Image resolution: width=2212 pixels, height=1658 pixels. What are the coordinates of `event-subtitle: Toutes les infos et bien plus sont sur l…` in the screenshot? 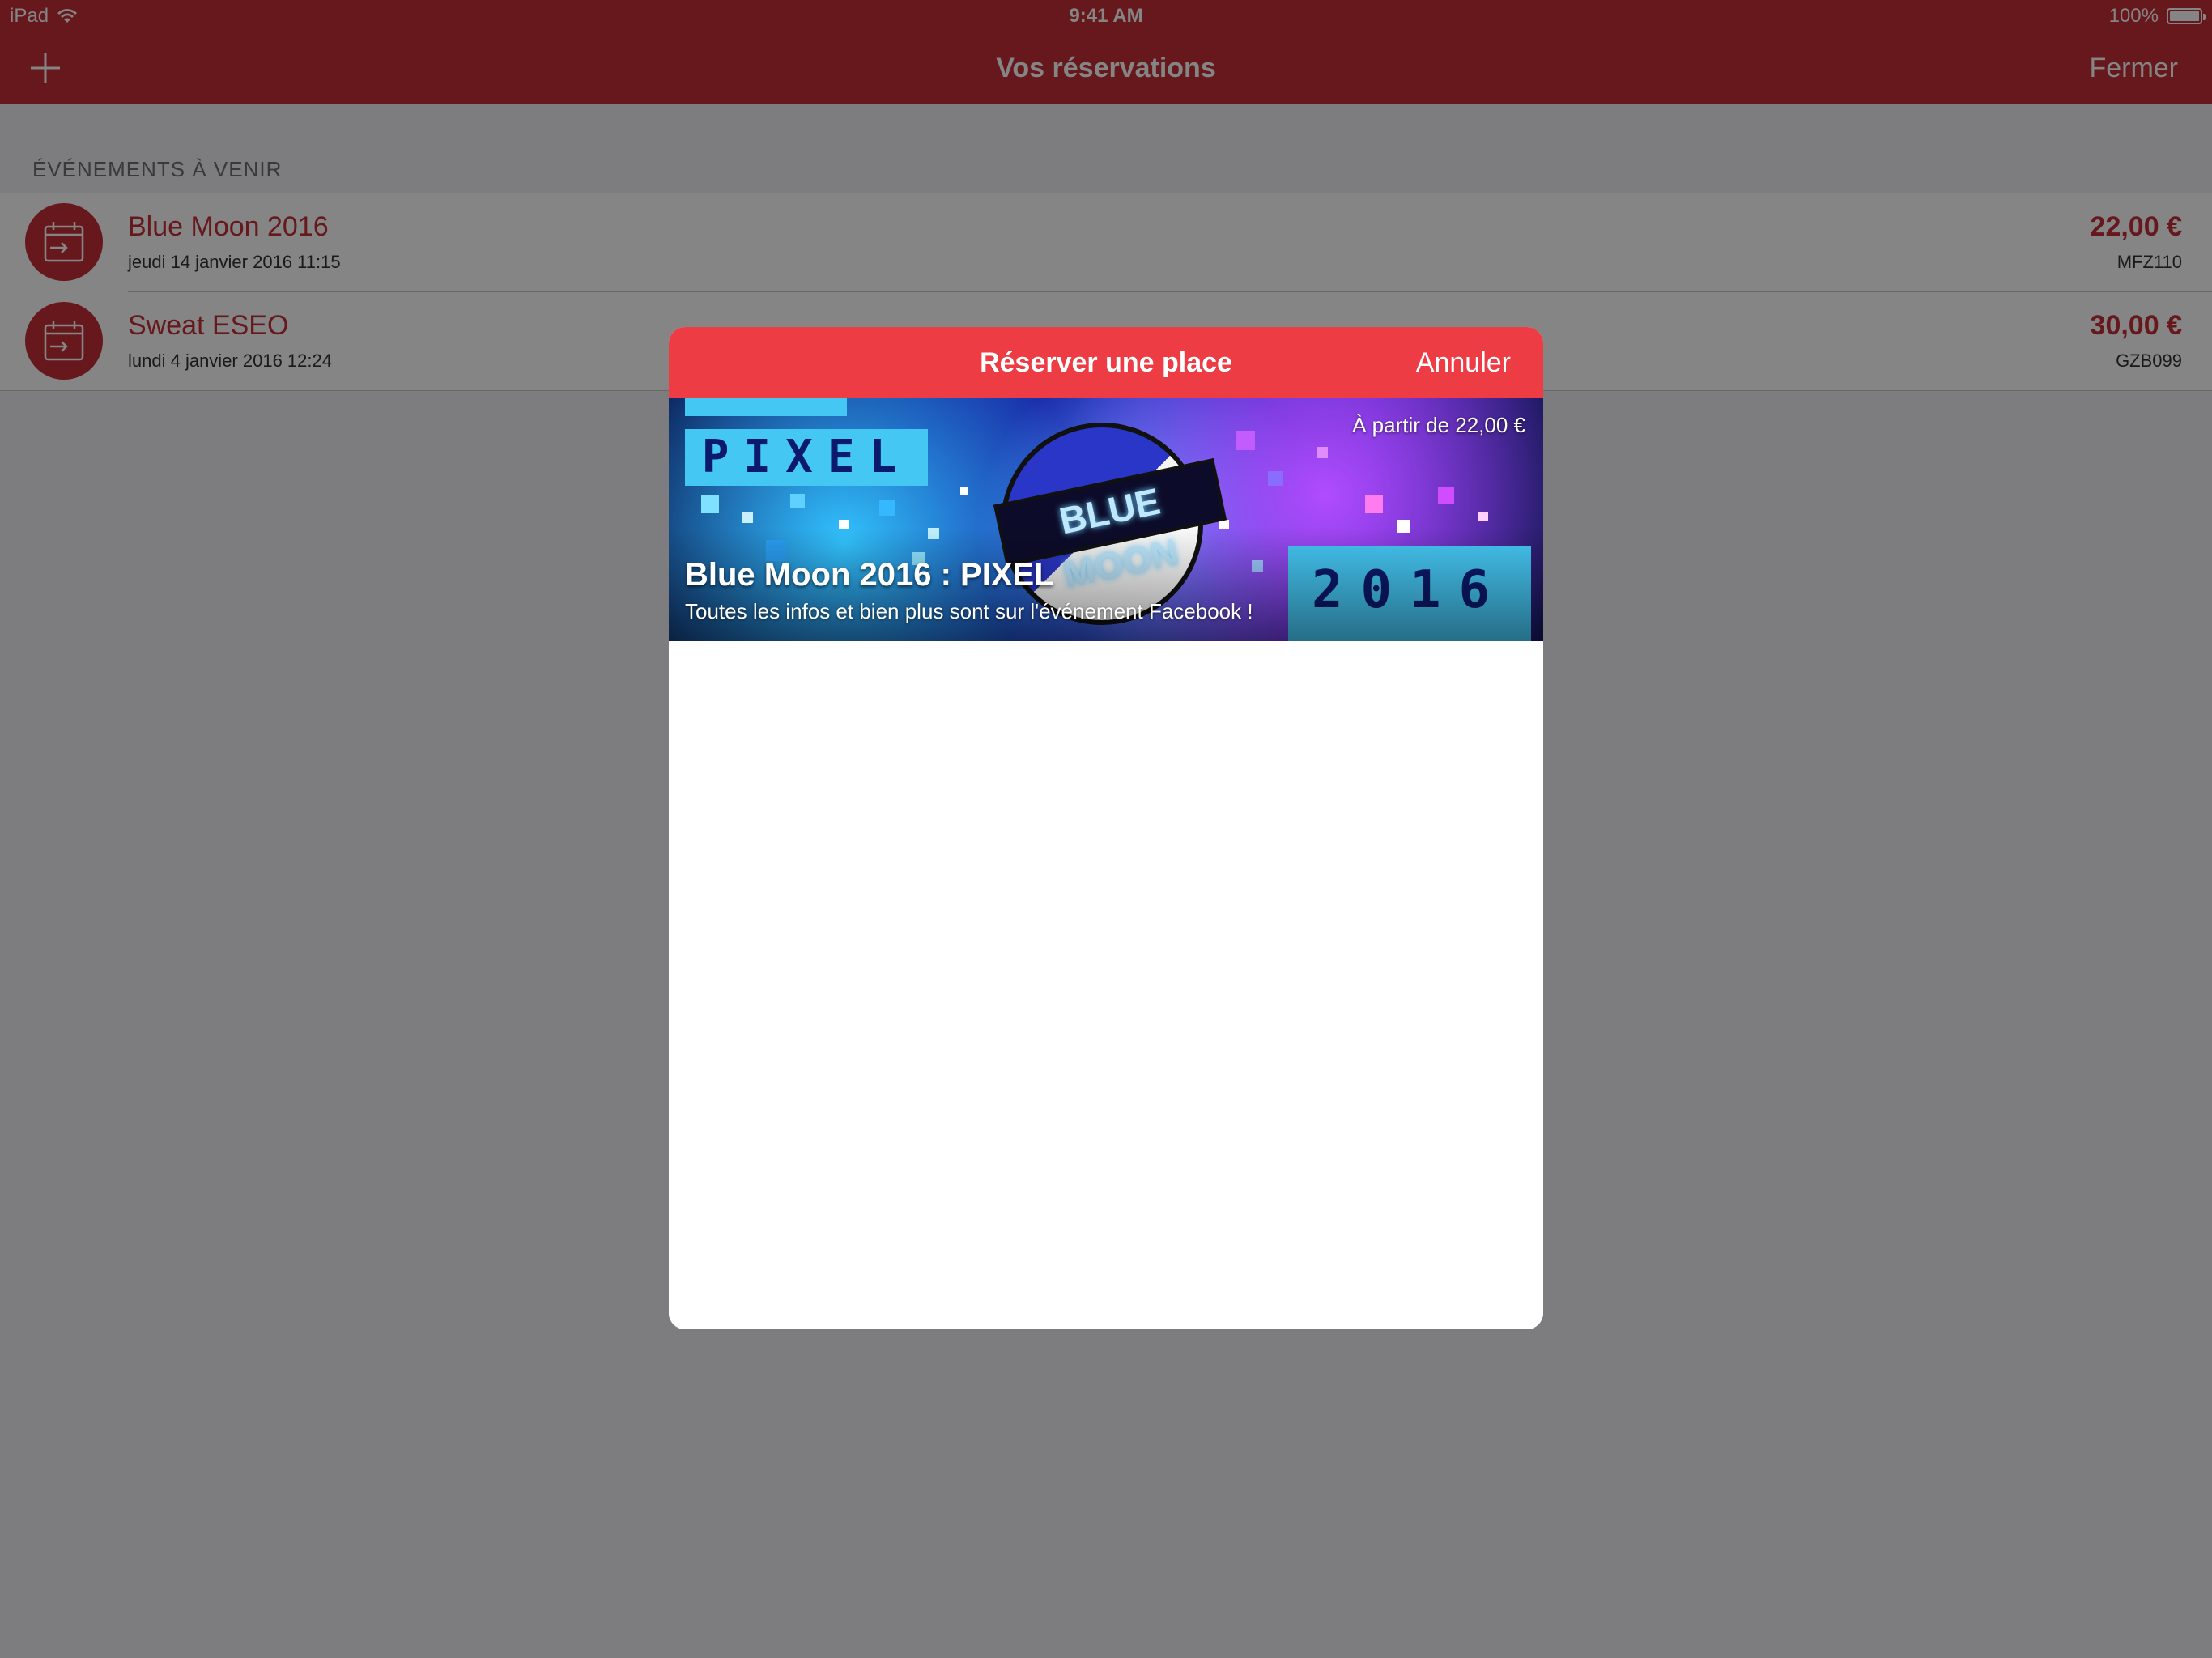 It's located at (969, 611).